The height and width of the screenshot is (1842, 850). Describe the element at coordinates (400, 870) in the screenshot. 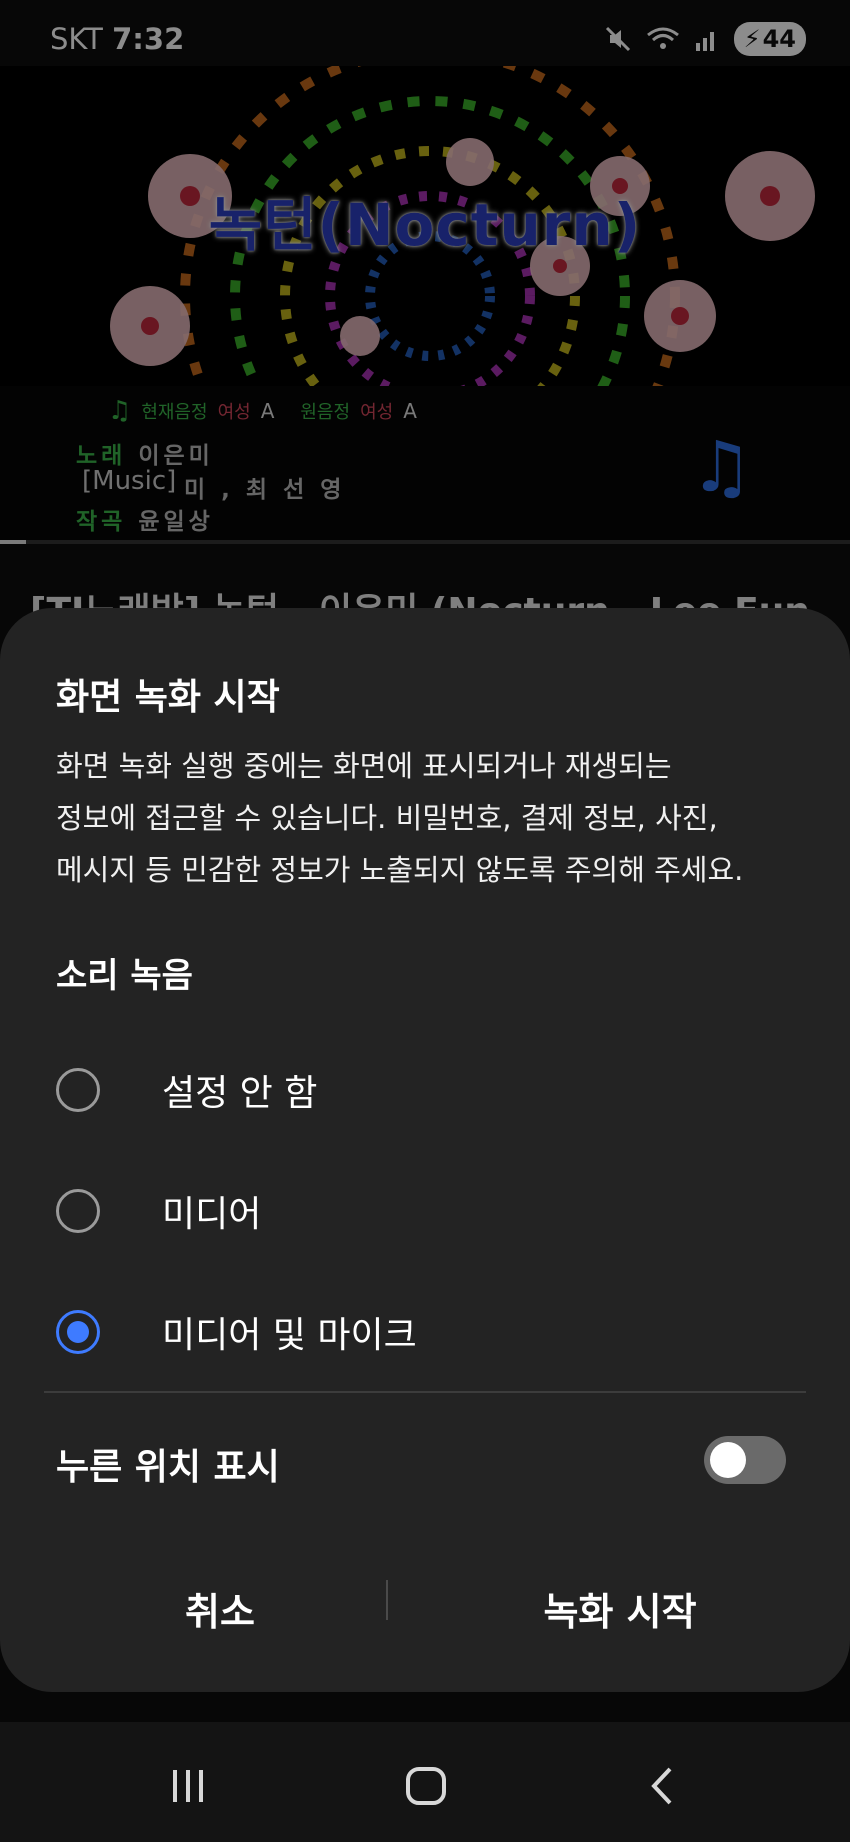

I see `description-line: 메시지 등 민감한 정보가 노출되지 않도록 주의해 주세요.` at that location.